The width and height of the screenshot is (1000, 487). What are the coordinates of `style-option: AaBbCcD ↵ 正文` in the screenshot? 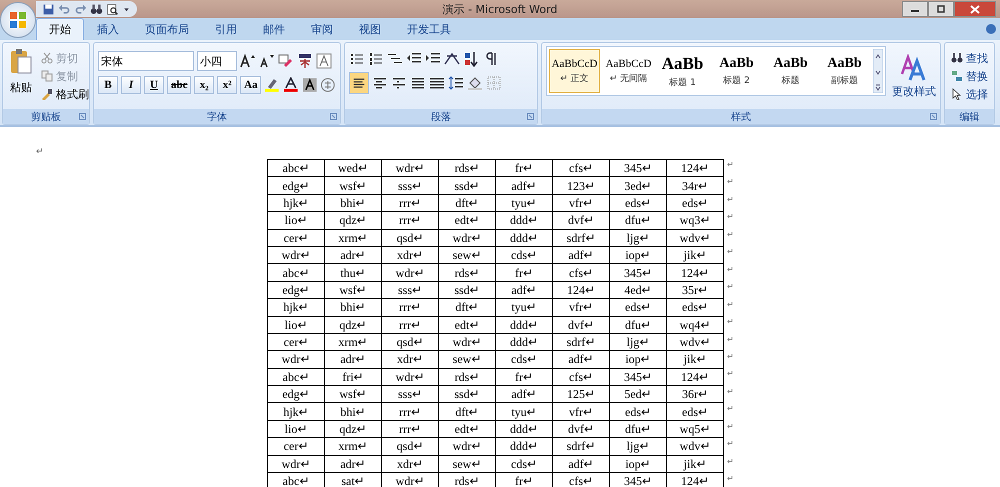 It's located at (574, 71).